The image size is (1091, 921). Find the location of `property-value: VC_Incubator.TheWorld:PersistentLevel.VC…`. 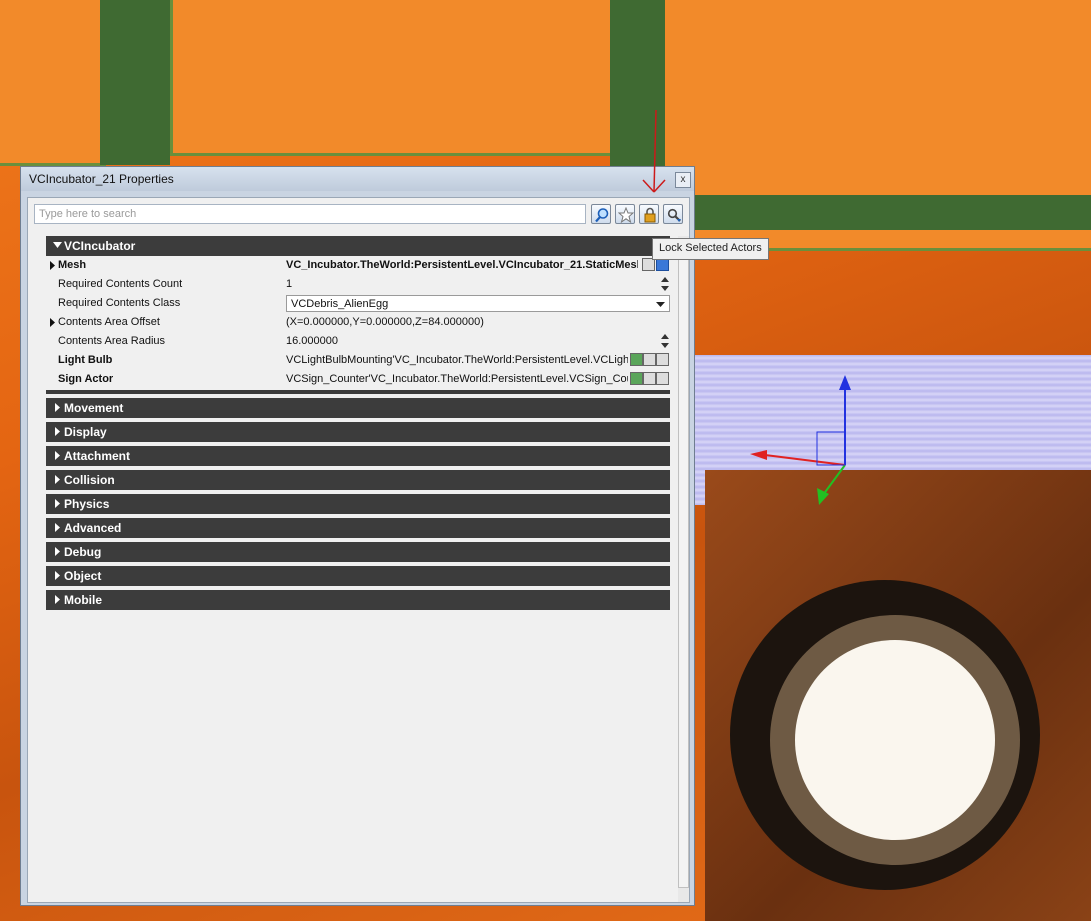

property-value: VC_Incubator.TheWorld:PersistentLevel.VC… is located at coordinates (462, 265).